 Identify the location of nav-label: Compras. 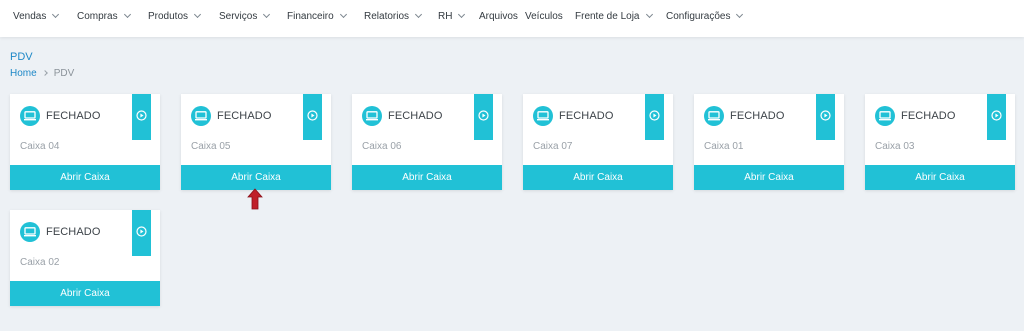
(97, 16).